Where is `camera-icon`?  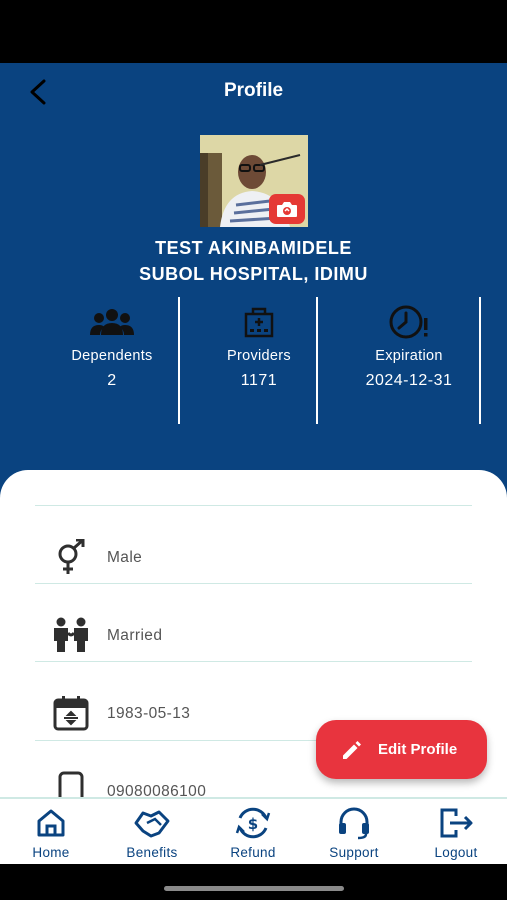
camera-icon is located at coordinates (287, 209).